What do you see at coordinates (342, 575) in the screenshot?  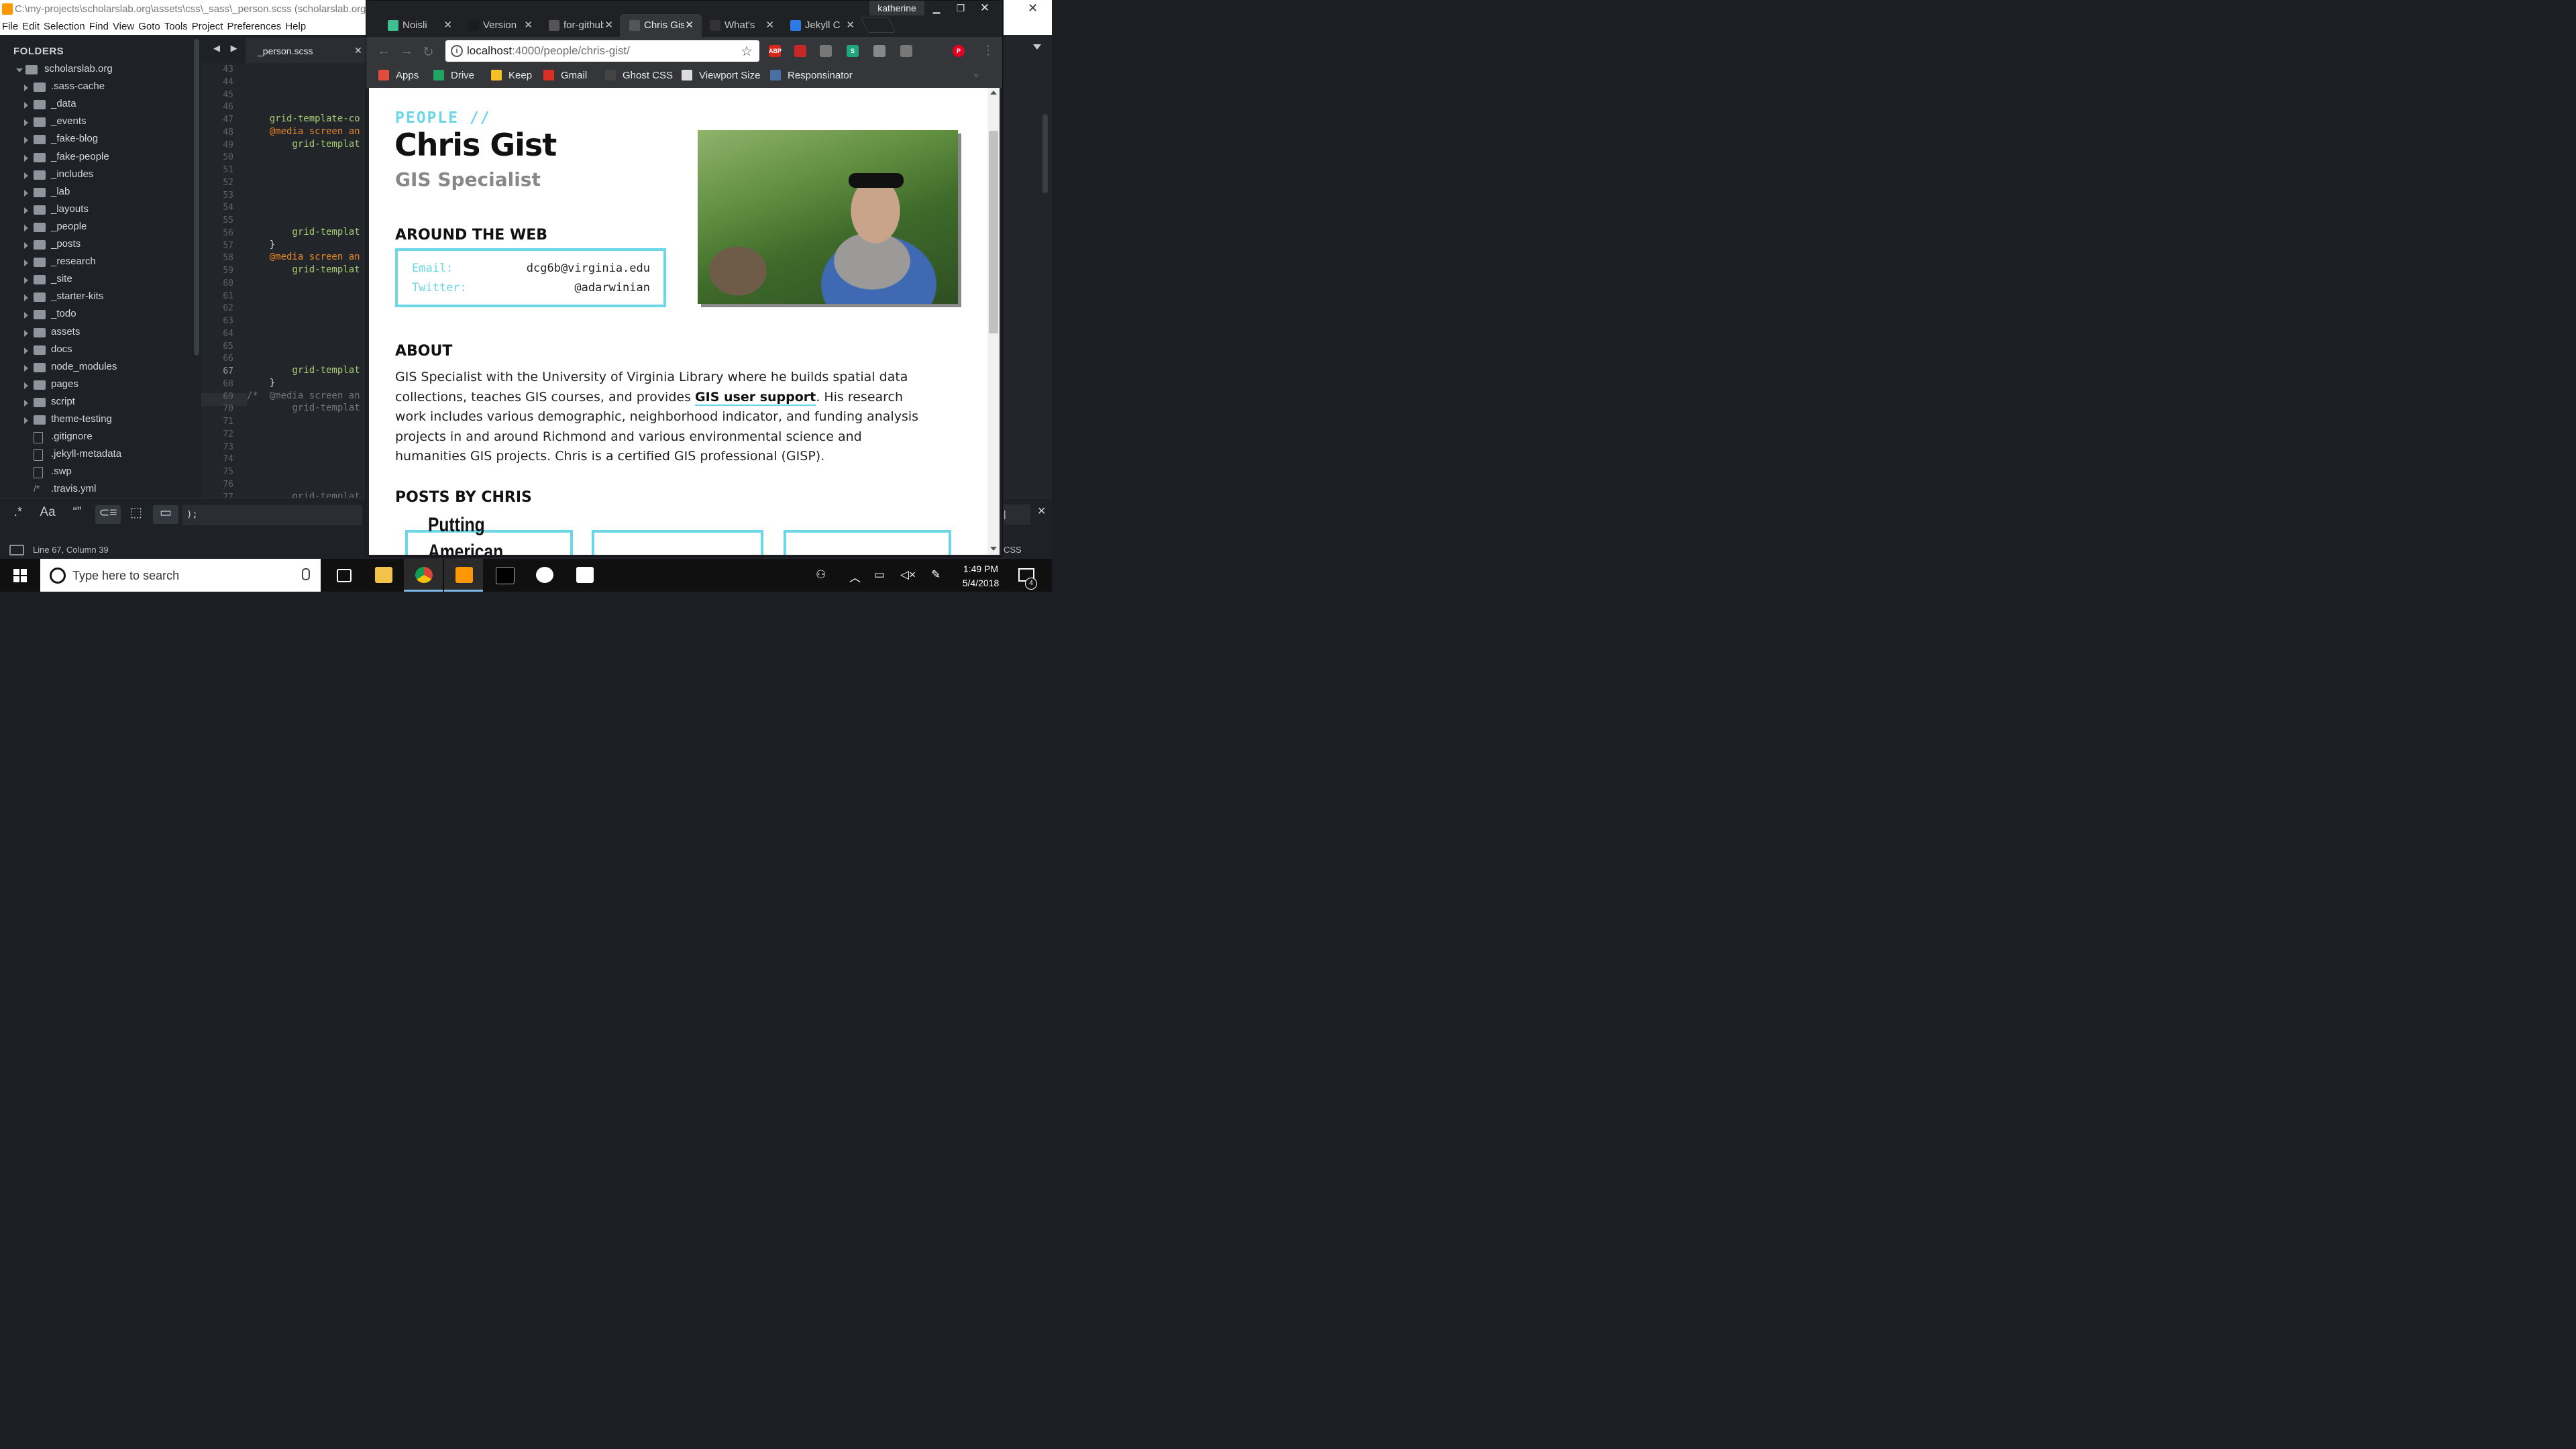 I see `task-view-icon` at bounding box center [342, 575].